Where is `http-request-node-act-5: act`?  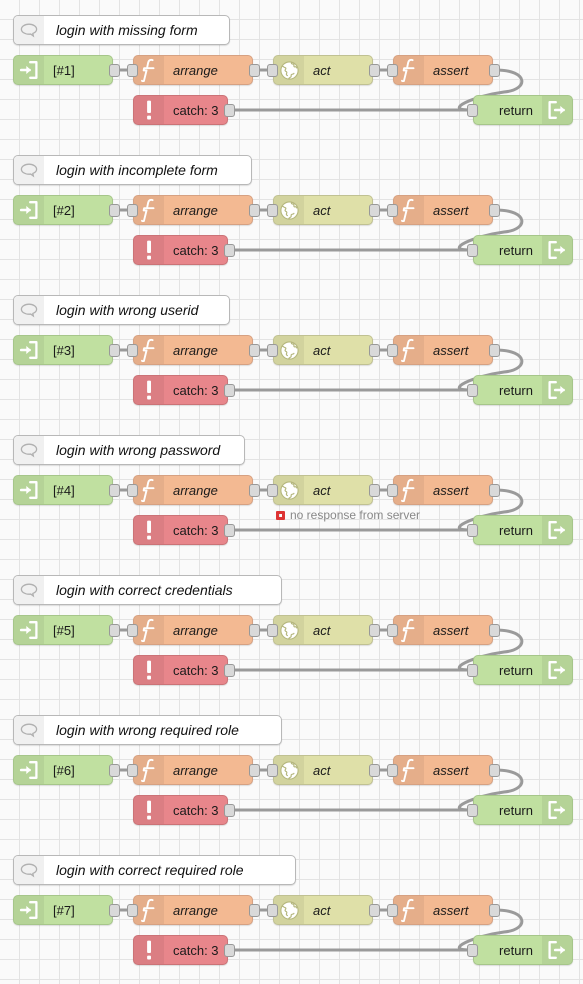 http-request-node-act-5: act is located at coordinates (323, 630).